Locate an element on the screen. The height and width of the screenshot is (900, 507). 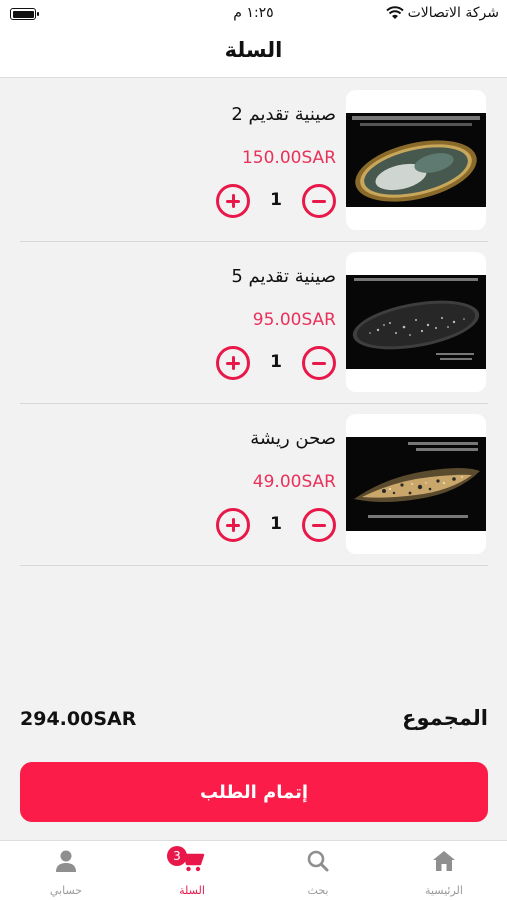
tab-search: بحث is located at coordinates (318, 870).